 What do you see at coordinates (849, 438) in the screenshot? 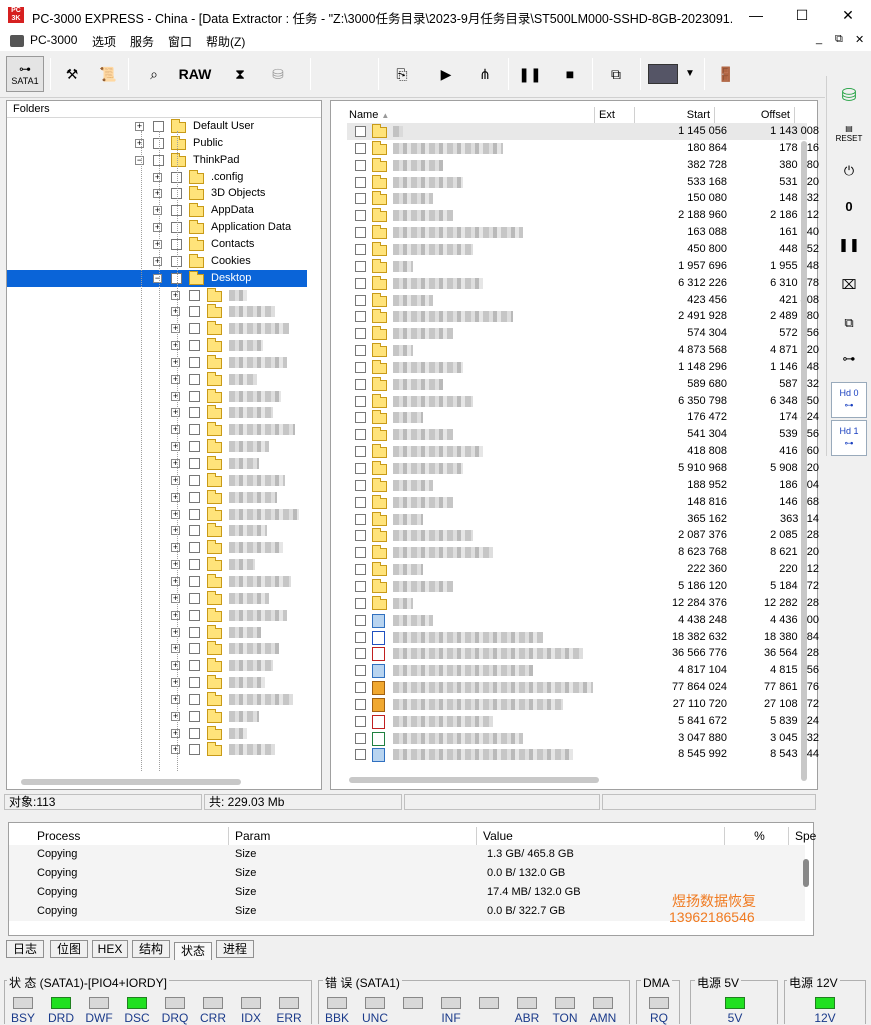
I see `hd1-button: Hd 1 ⊶` at bounding box center [849, 438].